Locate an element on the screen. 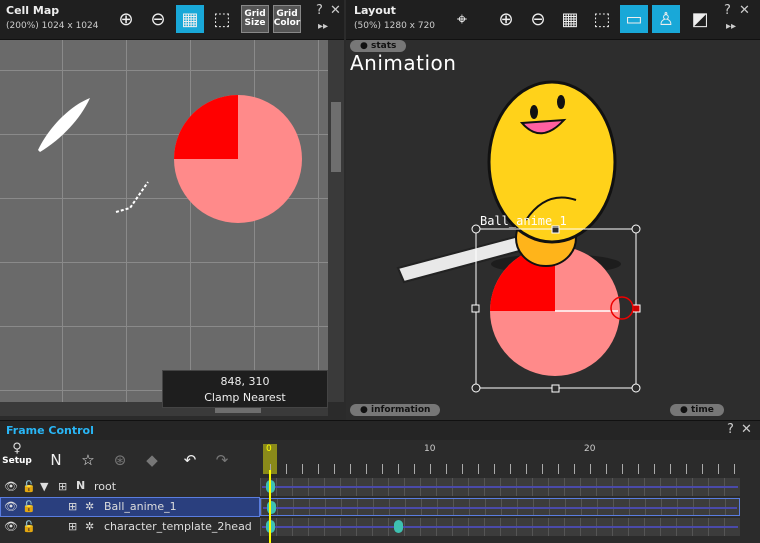 This screenshot has height=543, width=760. null-type-icon: N is located at coordinates (81, 485).